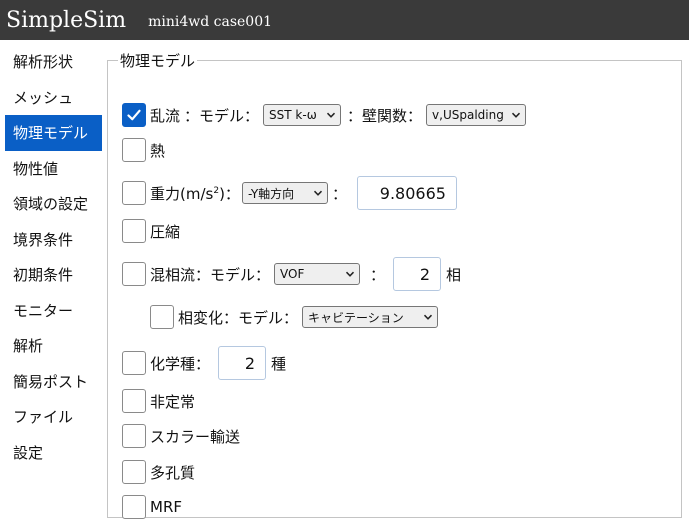  Describe the element at coordinates (162, 317) in the screenshot. I see `phase-change-checkbox` at that location.